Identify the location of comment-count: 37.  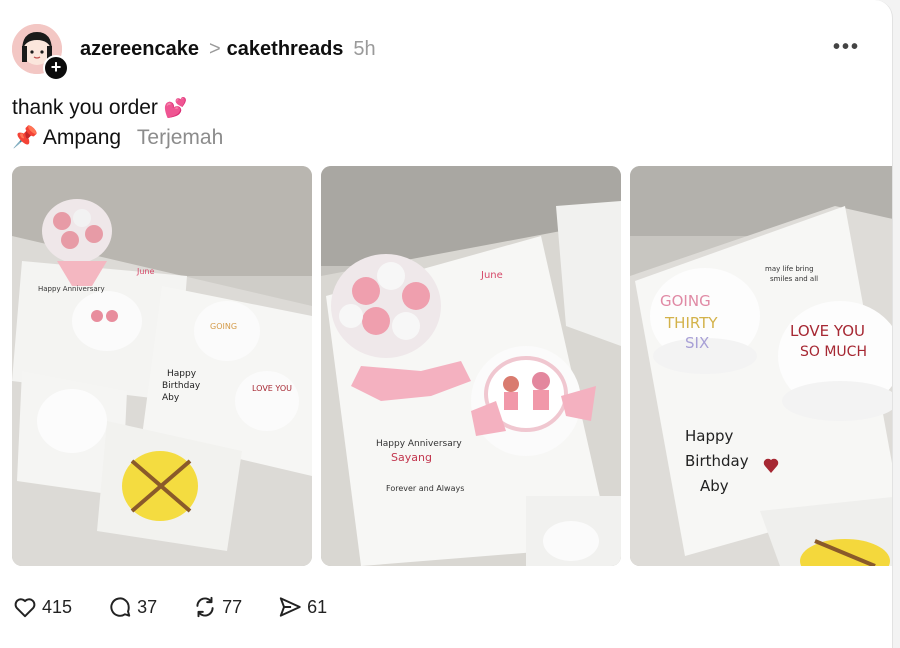
(147, 606).